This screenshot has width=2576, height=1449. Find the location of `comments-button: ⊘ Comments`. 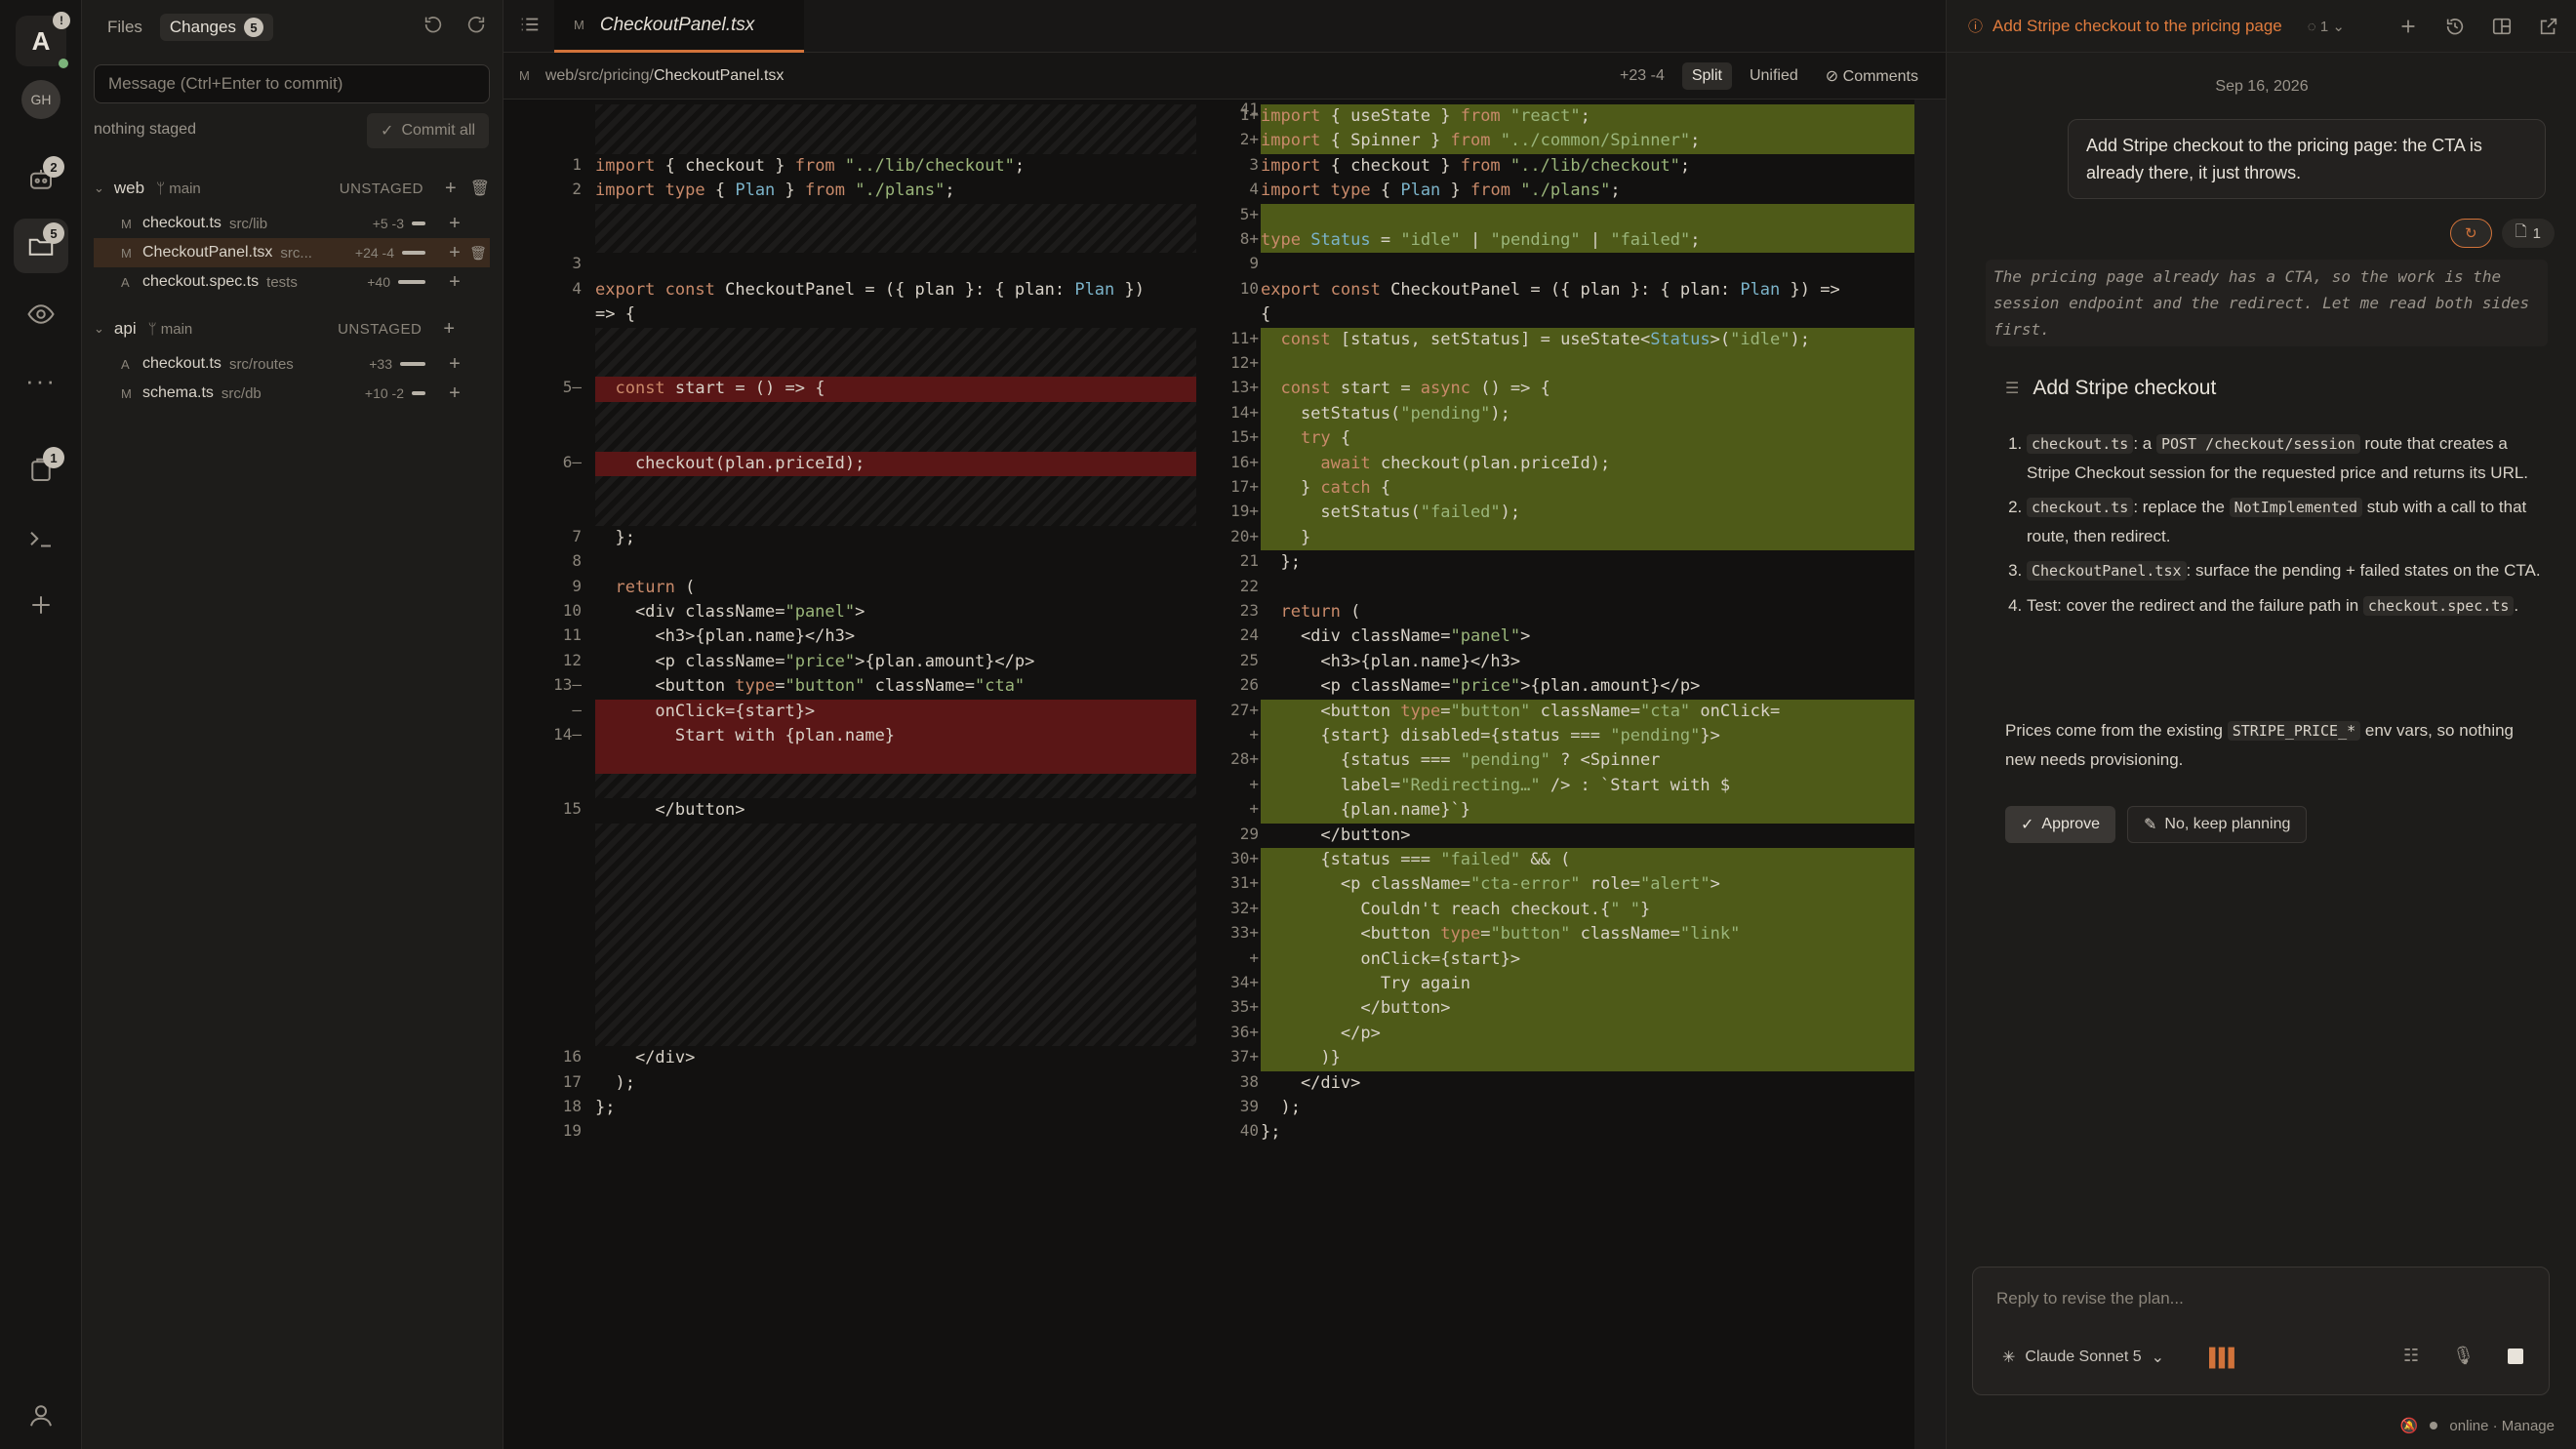

comments-button: ⊘ Comments is located at coordinates (1872, 76).